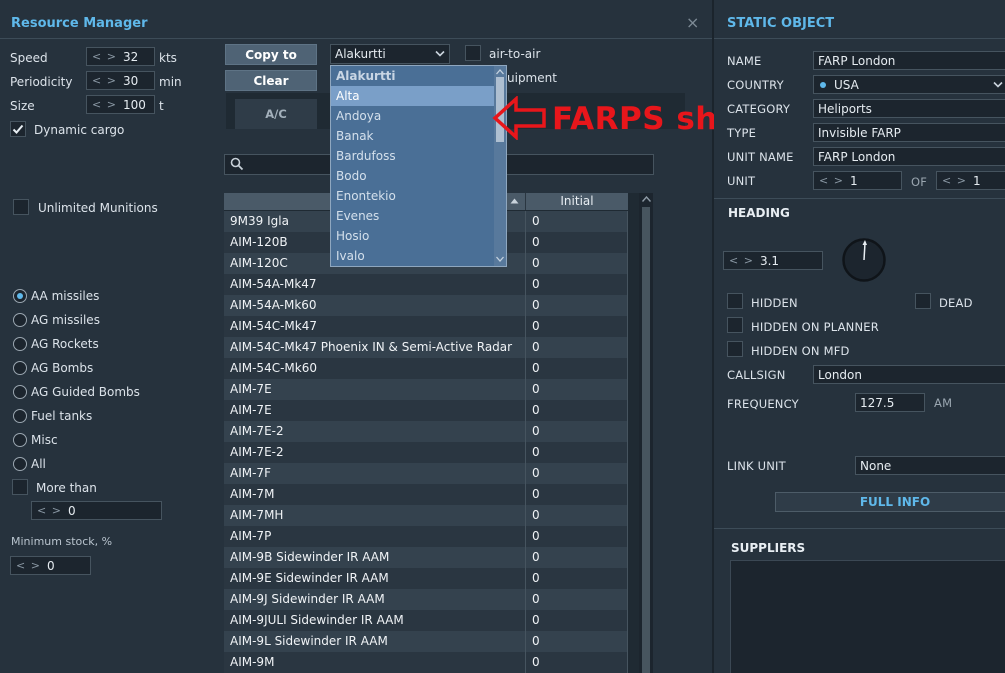 Image resolution: width=1005 pixels, height=673 pixels. Describe the element at coordinates (864, 260) in the screenshot. I see `heading-dial-icon` at that location.